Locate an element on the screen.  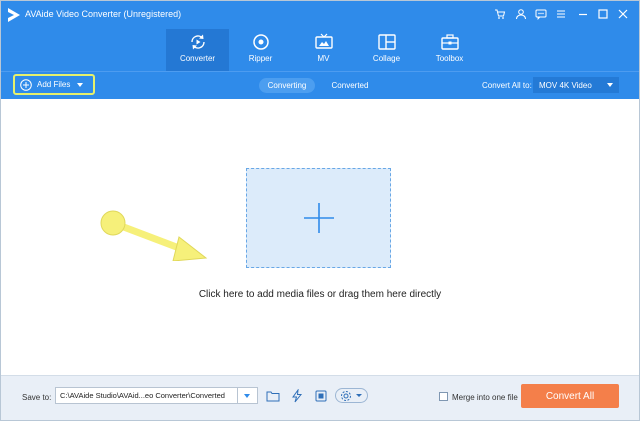
pointer-arrow-icon is located at coordinates (154, 235).